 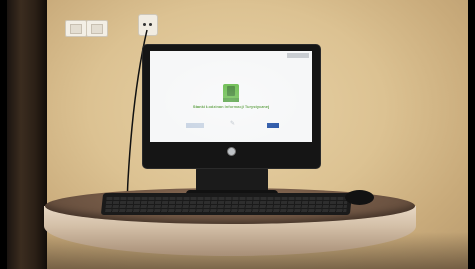 What do you see at coordinates (226, 204) in the screenshot?
I see `keyboard` at bounding box center [226, 204].